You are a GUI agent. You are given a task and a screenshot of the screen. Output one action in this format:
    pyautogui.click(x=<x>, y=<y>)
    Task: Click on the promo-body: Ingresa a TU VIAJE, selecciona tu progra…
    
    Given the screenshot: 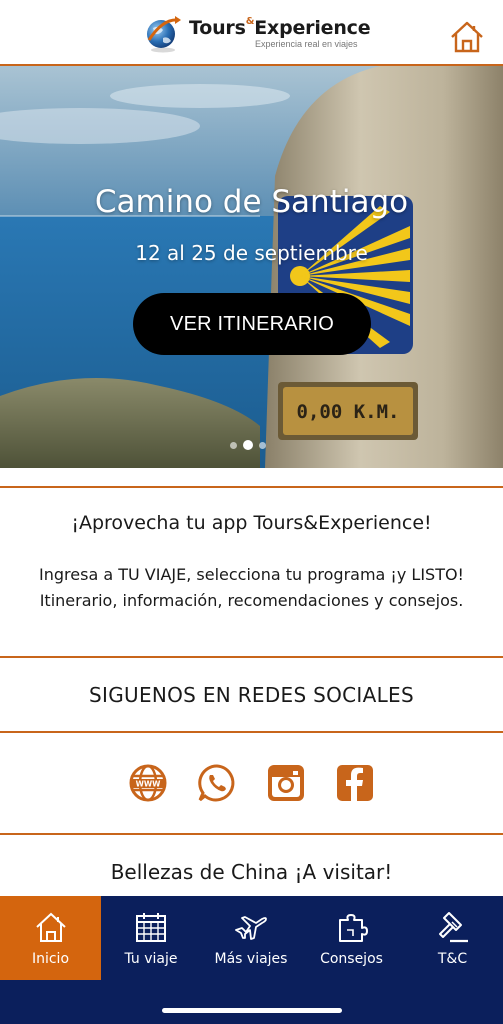 What is the action you would take?
    pyautogui.click(x=251, y=587)
    